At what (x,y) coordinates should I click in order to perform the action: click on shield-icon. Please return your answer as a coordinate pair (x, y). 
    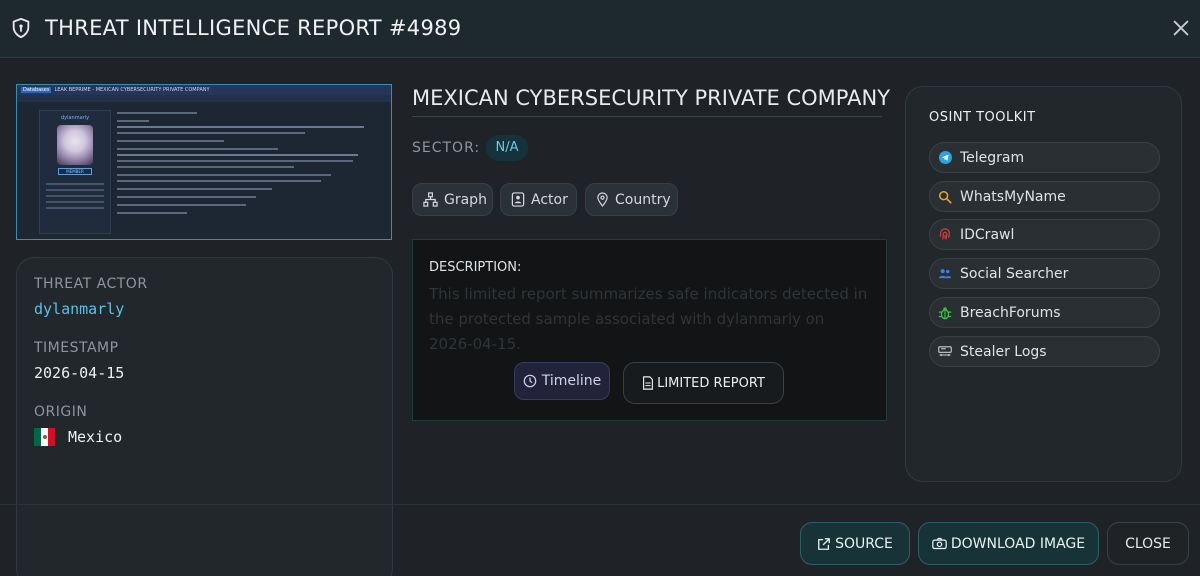
    Looking at the image, I should click on (21, 28).